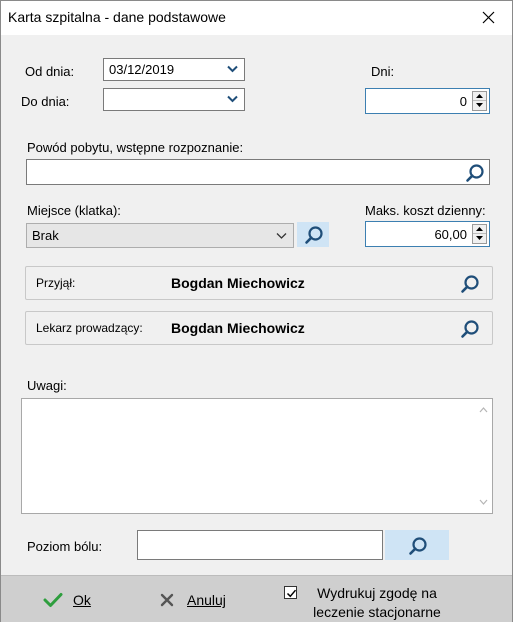  I want to click on days-spin-buttons, so click(479, 101).